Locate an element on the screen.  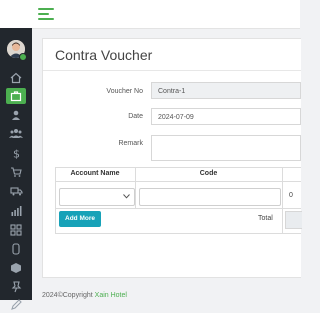
table-header-divider is located at coordinates (178, 181).